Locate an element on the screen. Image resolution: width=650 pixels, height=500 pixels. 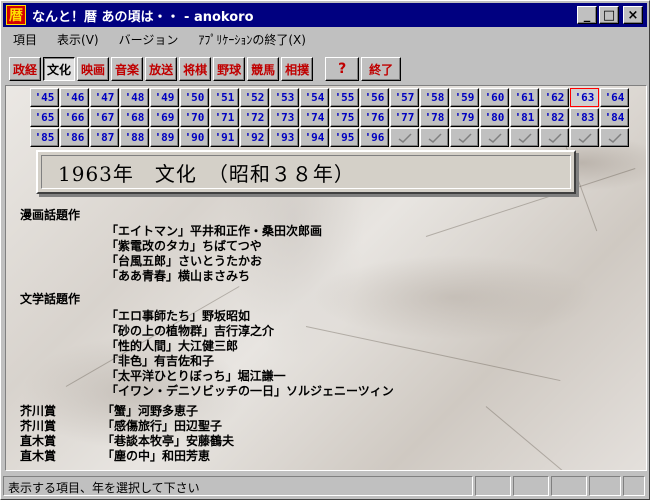
marble-vein is located at coordinates (543, 438).